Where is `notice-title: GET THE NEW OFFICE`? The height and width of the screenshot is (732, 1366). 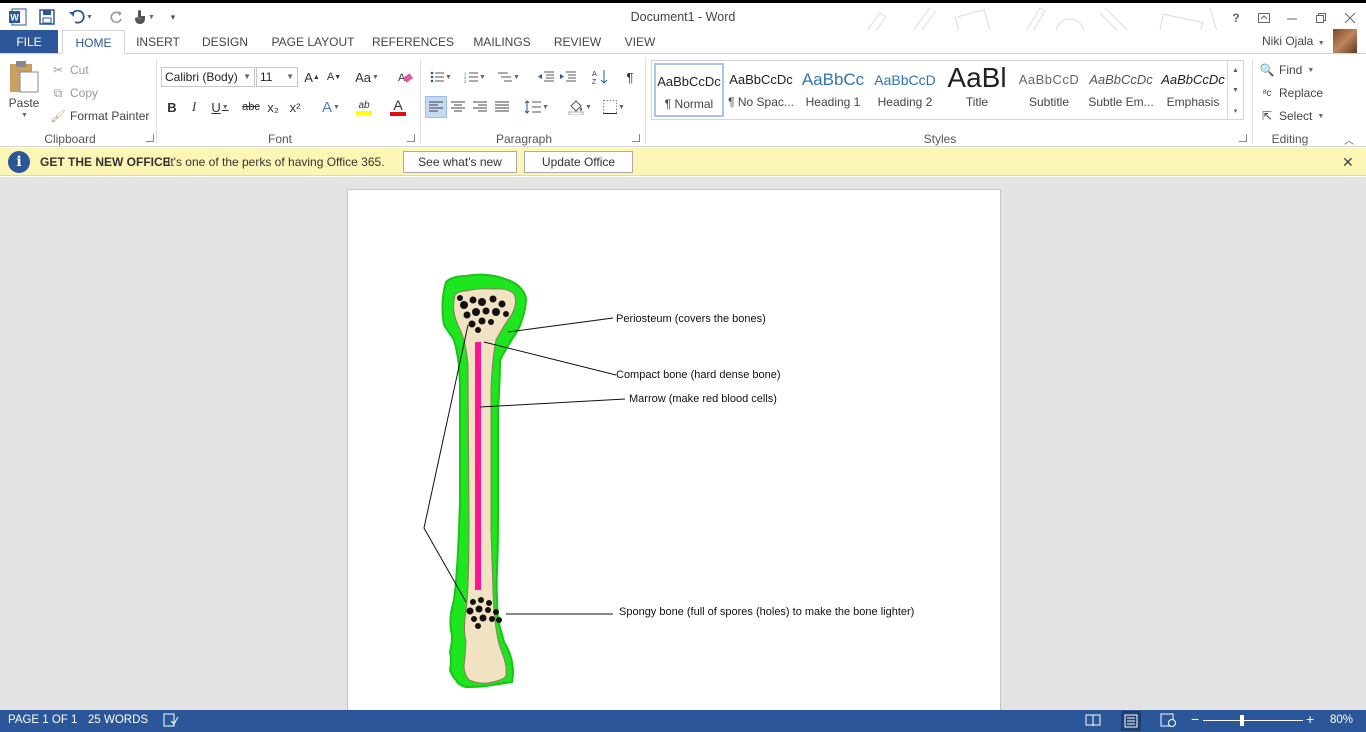
notice-title: GET THE NEW OFFICE is located at coordinates (105, 162).